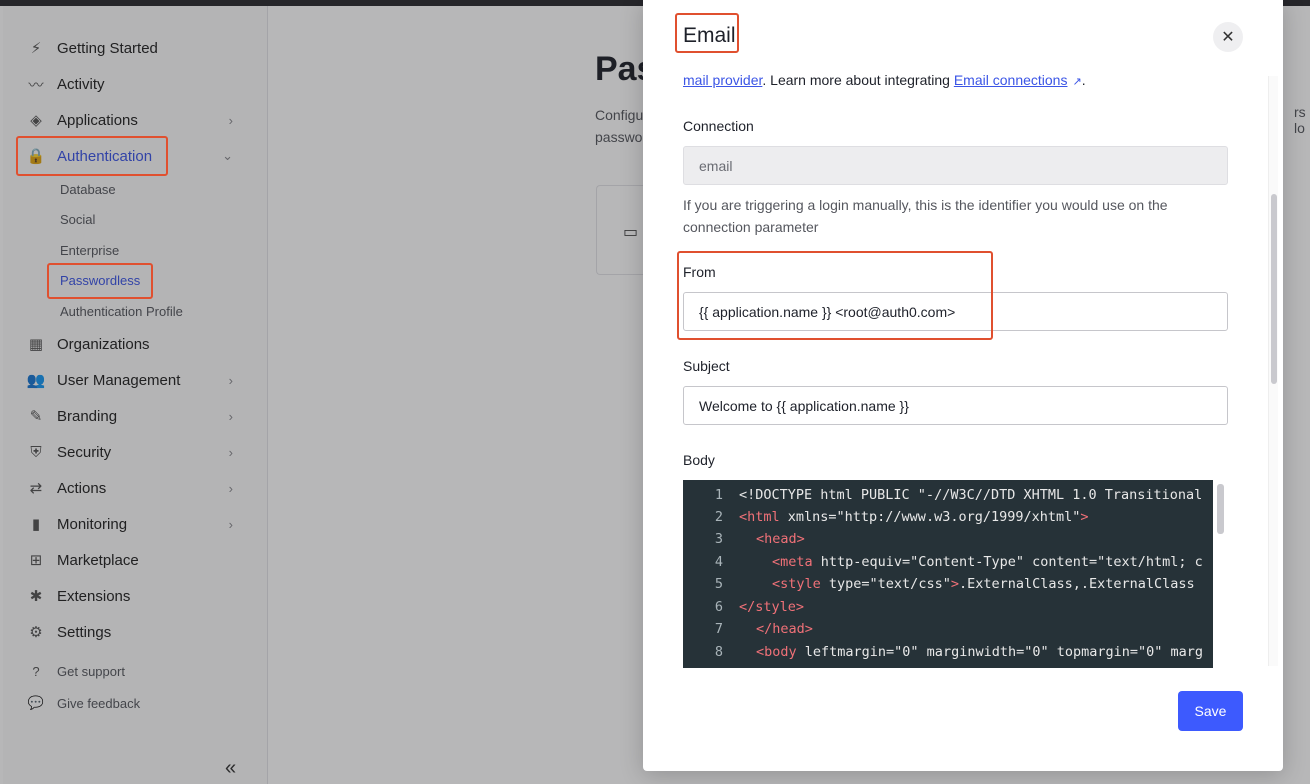 This screenshot has height=784, width=1310. Describe the element at coordinates (722, 80) in the screenshot. I see `mail-provider-link: mail provider` at that location.